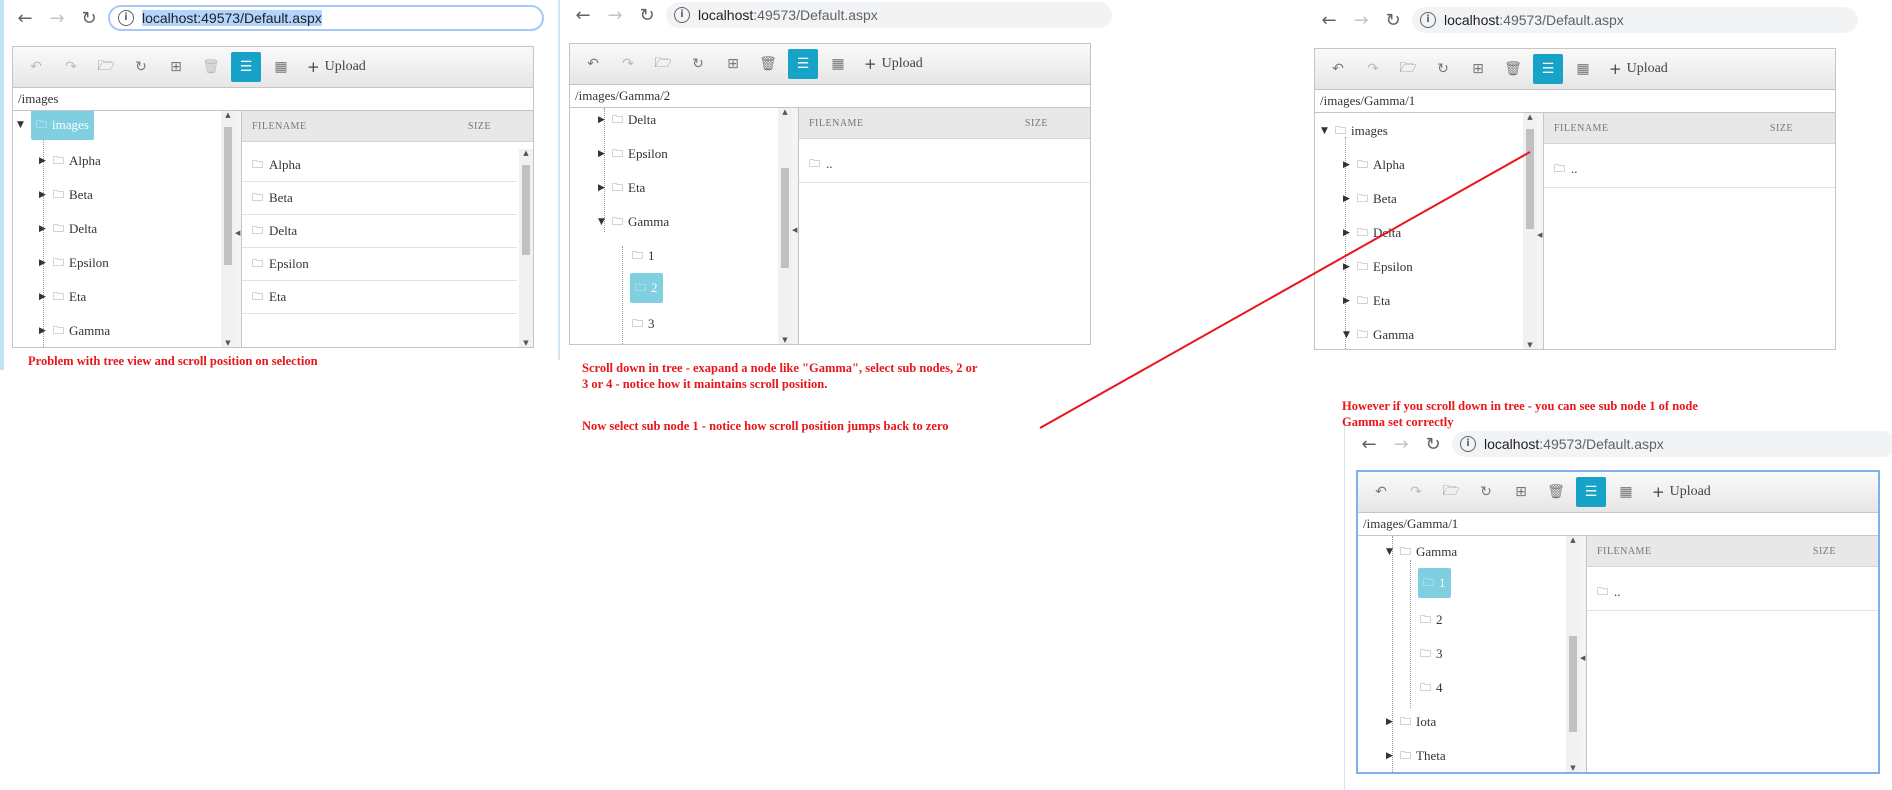  I want to click on grid-row: 🗀 Beta, so click(379, 198).